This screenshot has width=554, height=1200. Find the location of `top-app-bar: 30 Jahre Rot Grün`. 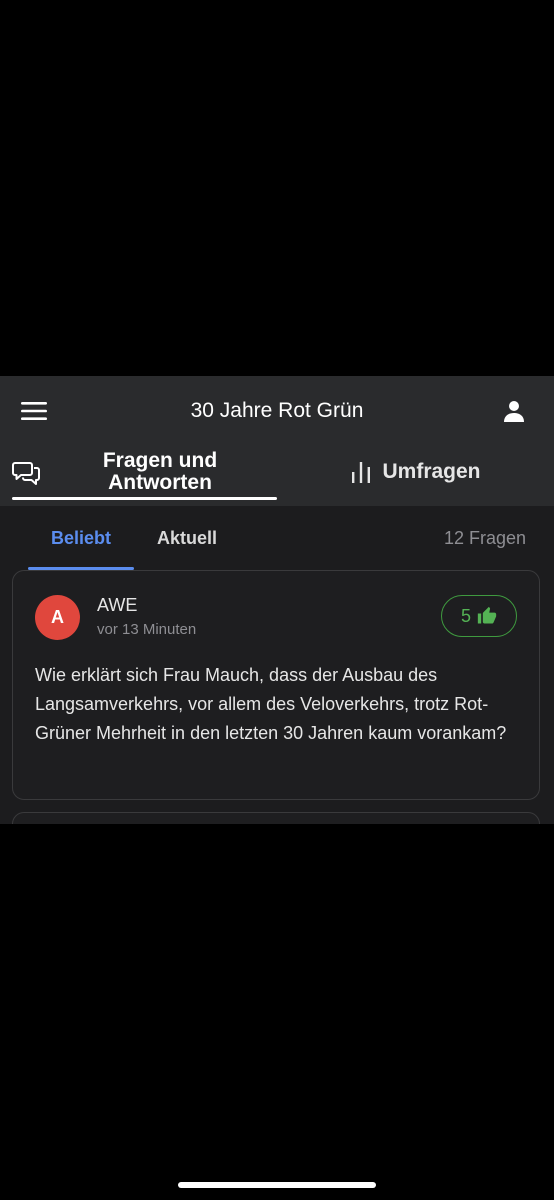

top-app-bar: 30 Jahre Rot Grün is located at coordinates (277, 410).